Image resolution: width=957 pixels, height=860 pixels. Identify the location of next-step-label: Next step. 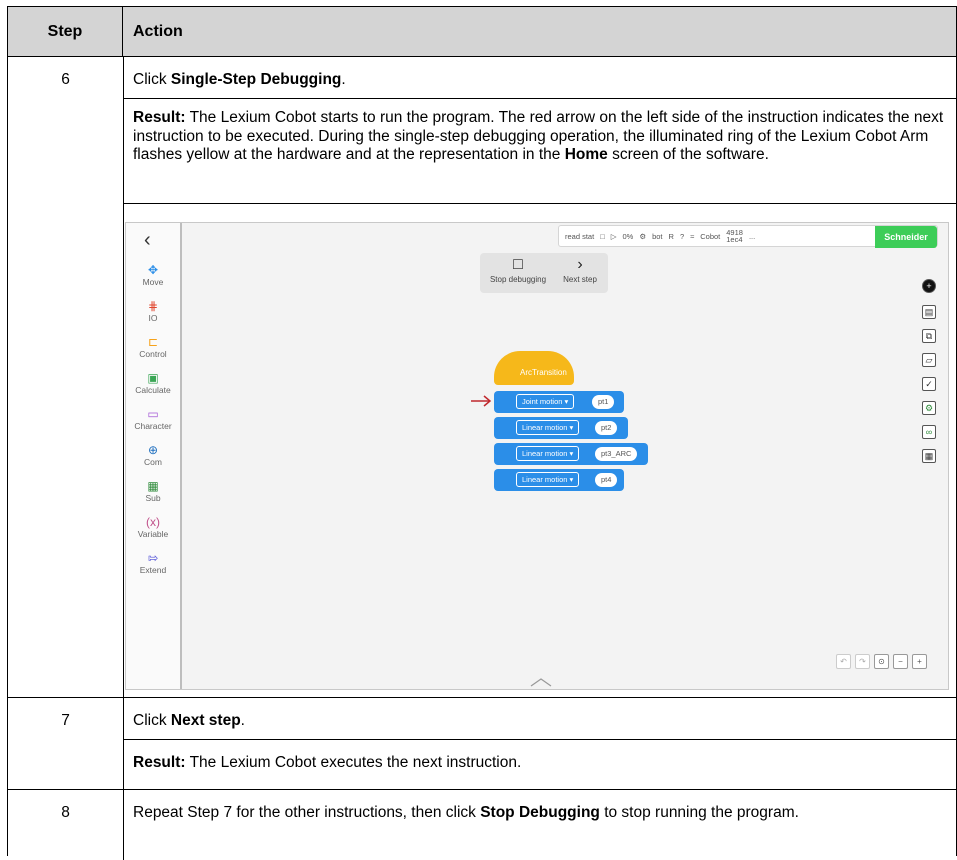
(205, 720).